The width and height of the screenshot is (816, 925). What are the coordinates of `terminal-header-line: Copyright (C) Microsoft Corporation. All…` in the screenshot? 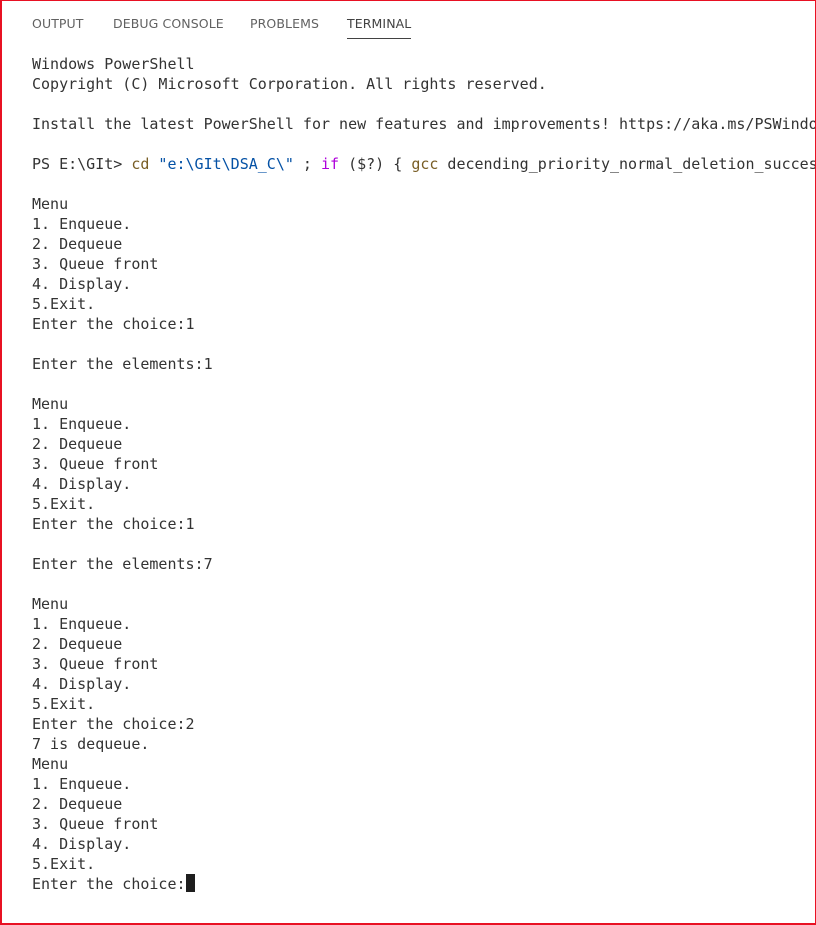 It's located at (289, 84).